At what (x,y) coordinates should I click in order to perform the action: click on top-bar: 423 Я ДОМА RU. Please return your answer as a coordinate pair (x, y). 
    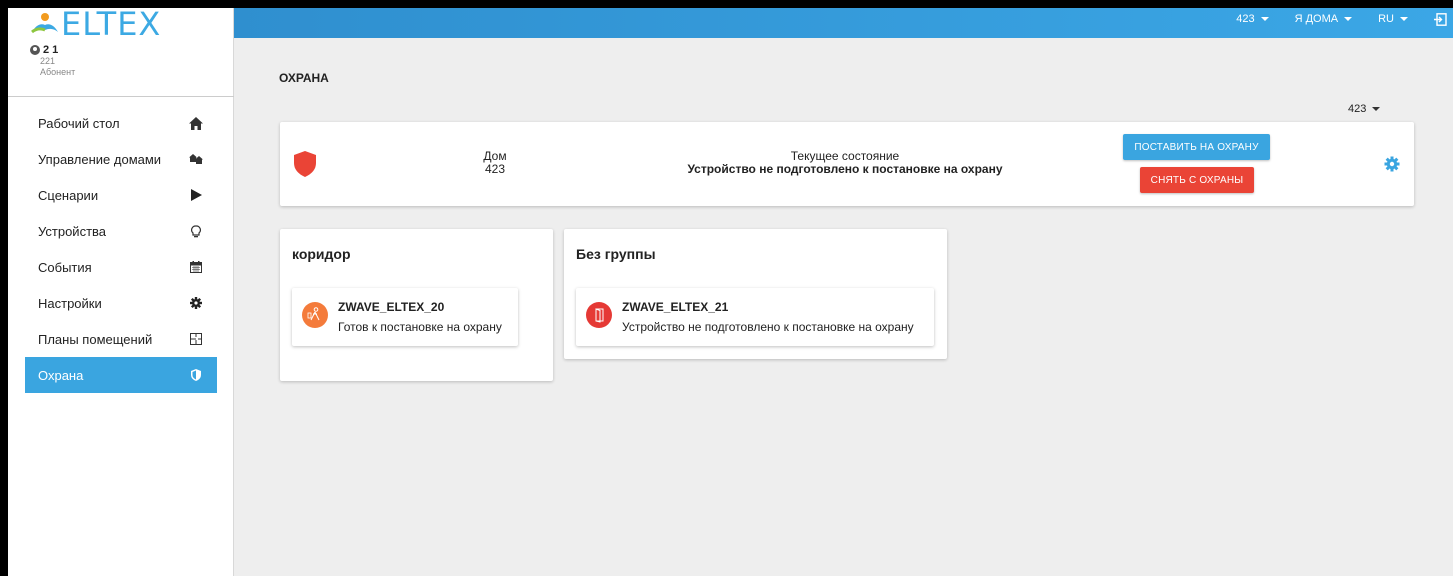
    Looking at the image, I should click on (843, 23).